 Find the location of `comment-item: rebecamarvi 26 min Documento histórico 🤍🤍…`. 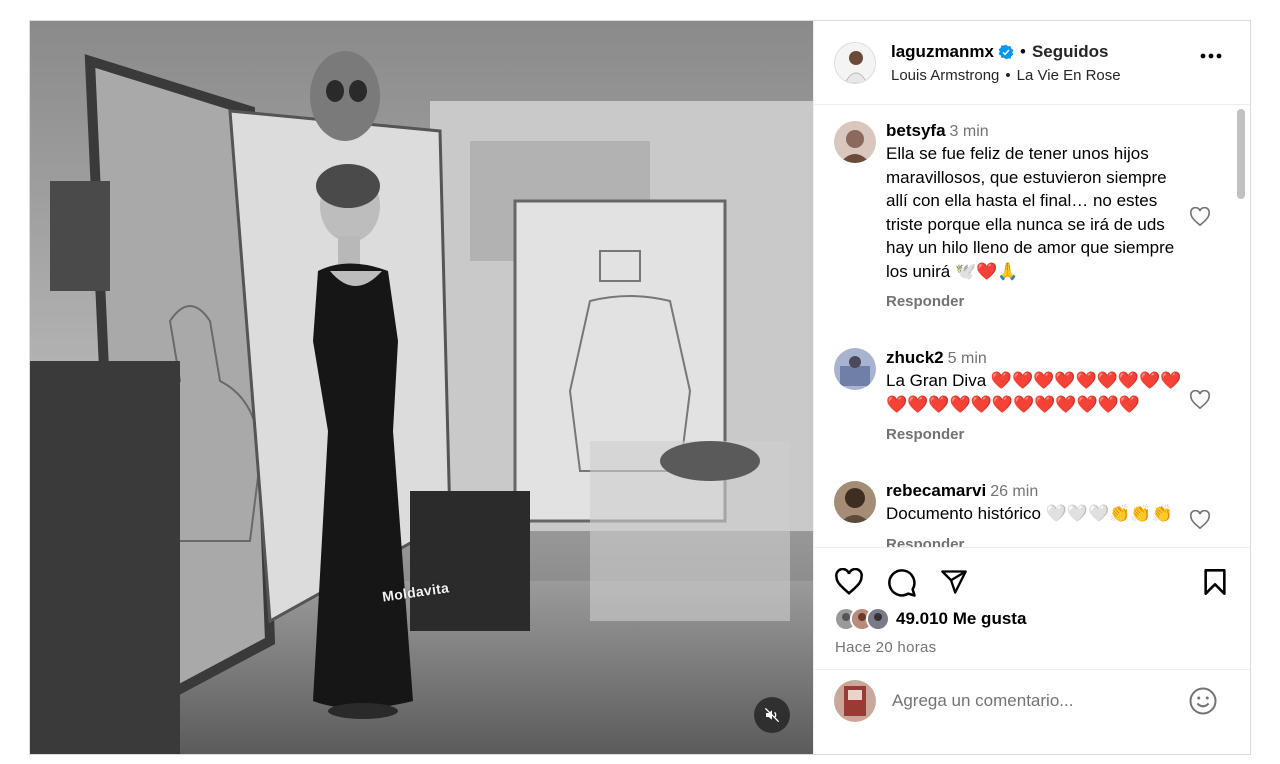

comment-item: rebecamarvi 26 min Documento histórico 🤍🤍… is located at coordinates (1024, 514).